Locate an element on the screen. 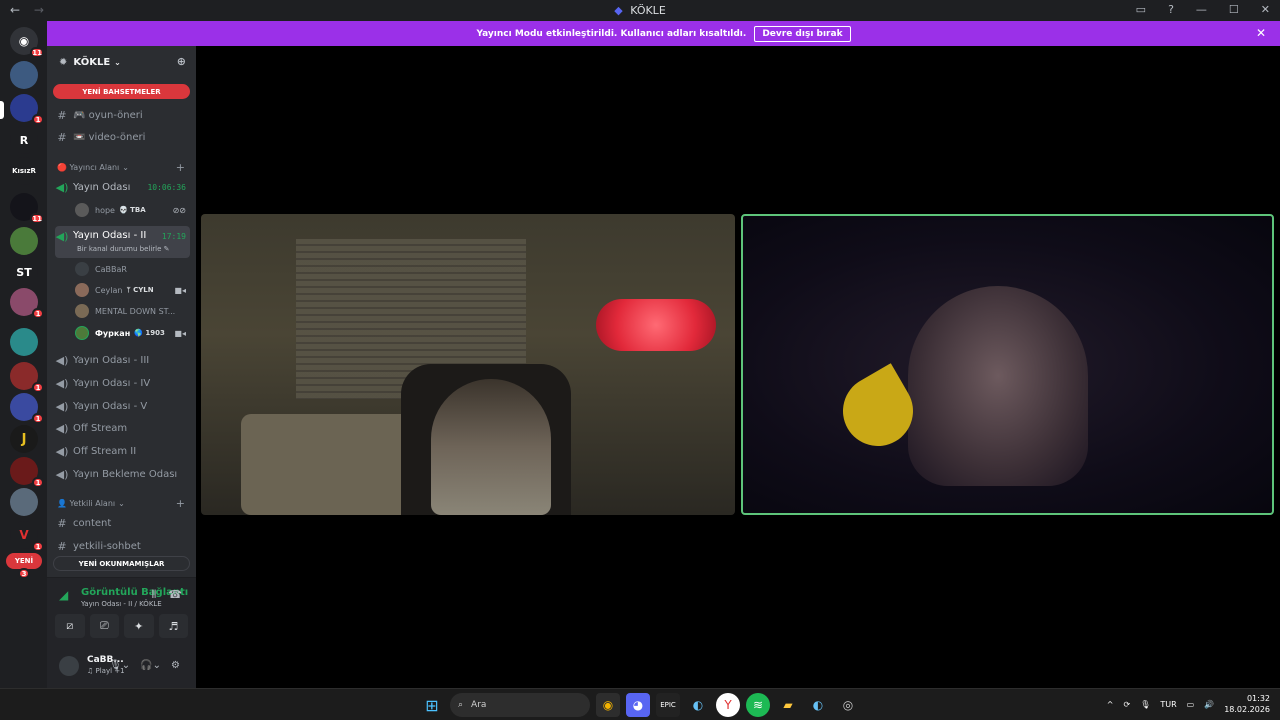  server-icon: R is located at coordinates (24, 140).